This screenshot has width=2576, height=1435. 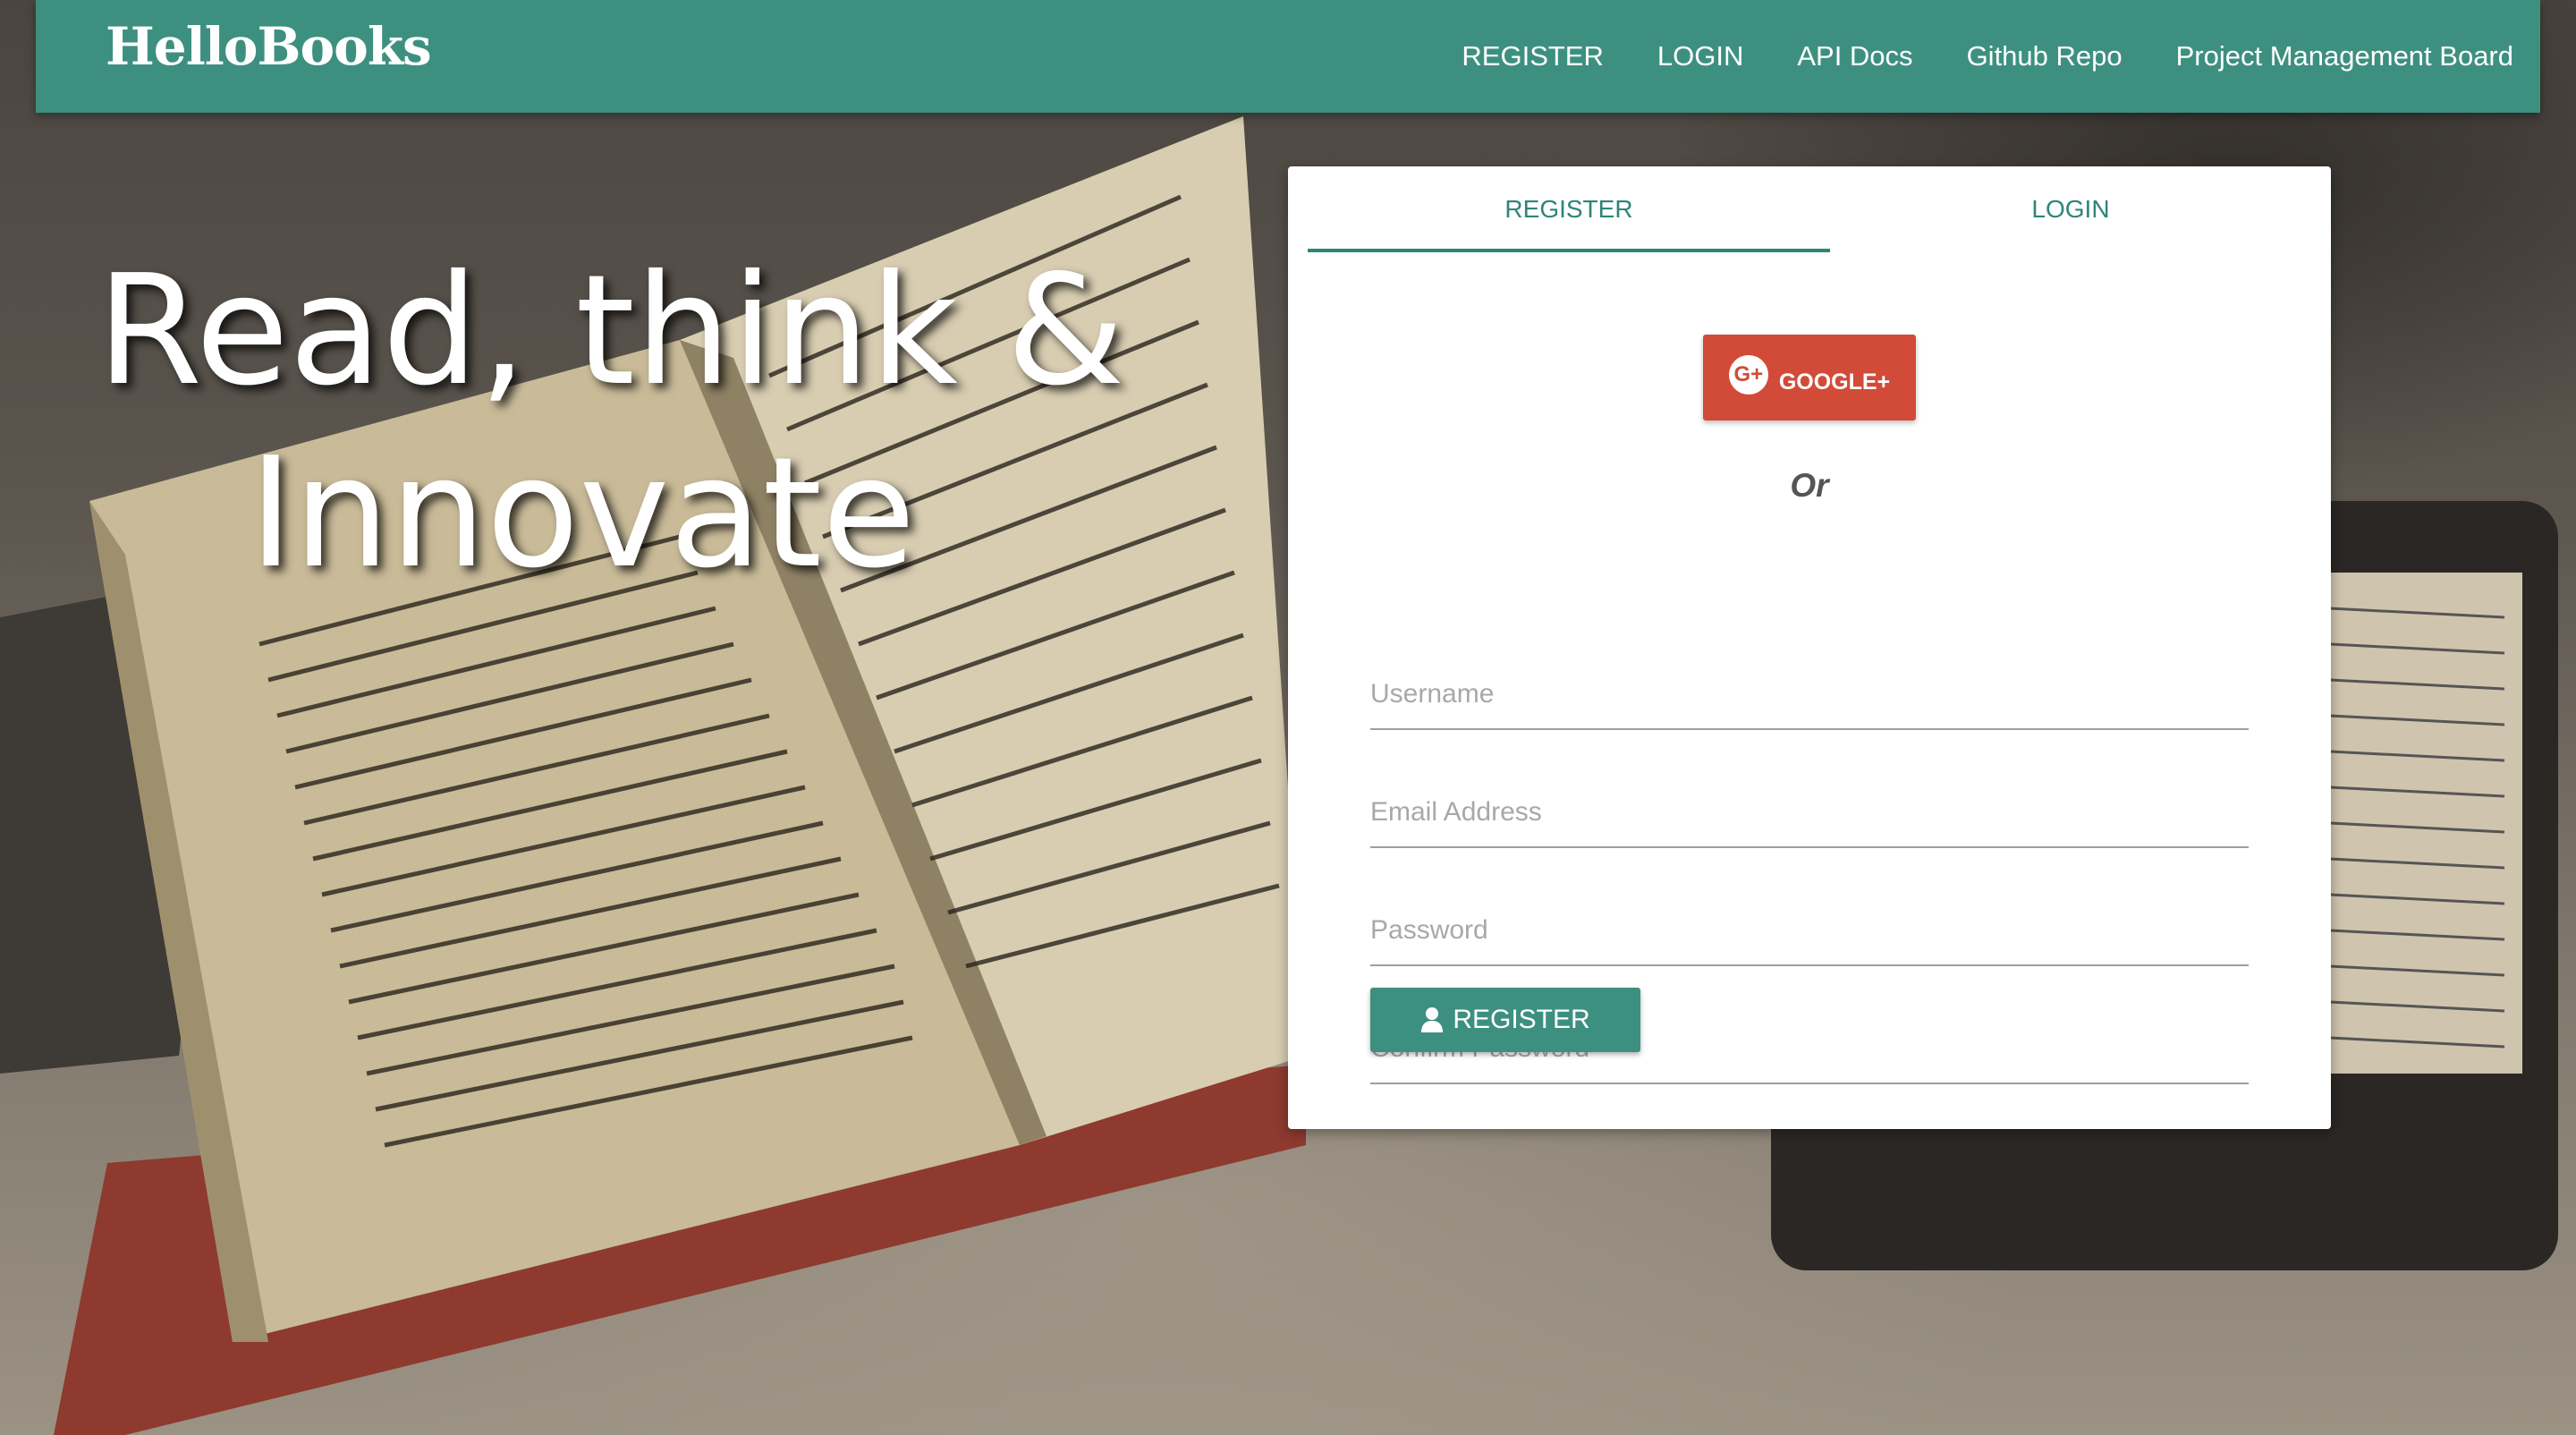 I want to click on nav-link-github-repo: Github Repo, so click(x=2045, y=56).